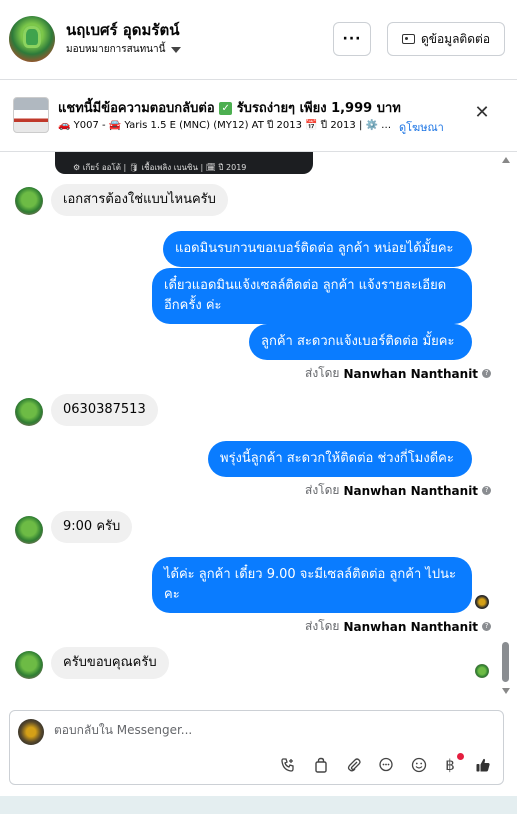 The image size is (517, 814). I want to click on seen-avatar, so click(482, 671).